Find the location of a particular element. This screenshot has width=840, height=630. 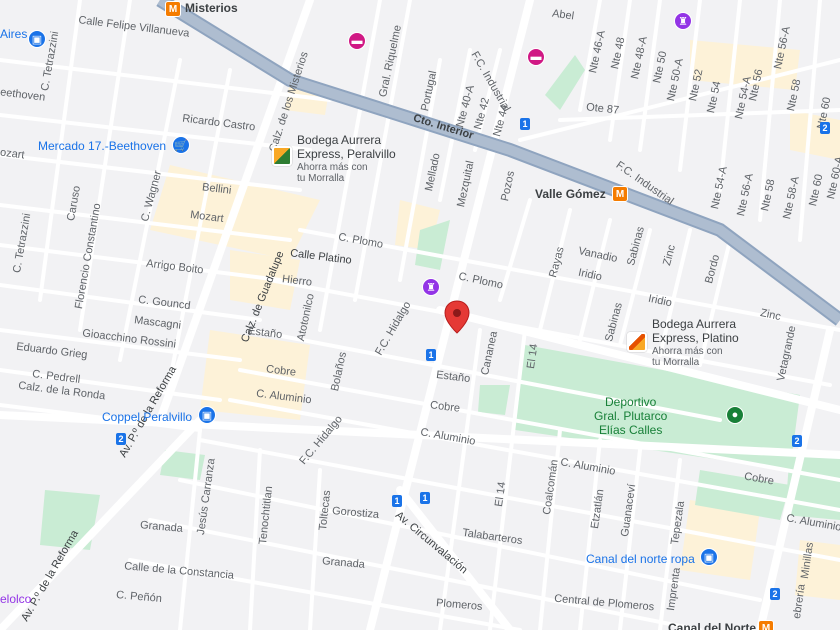

poi-label-belolco: elolco is located at coordinates (15, 599).